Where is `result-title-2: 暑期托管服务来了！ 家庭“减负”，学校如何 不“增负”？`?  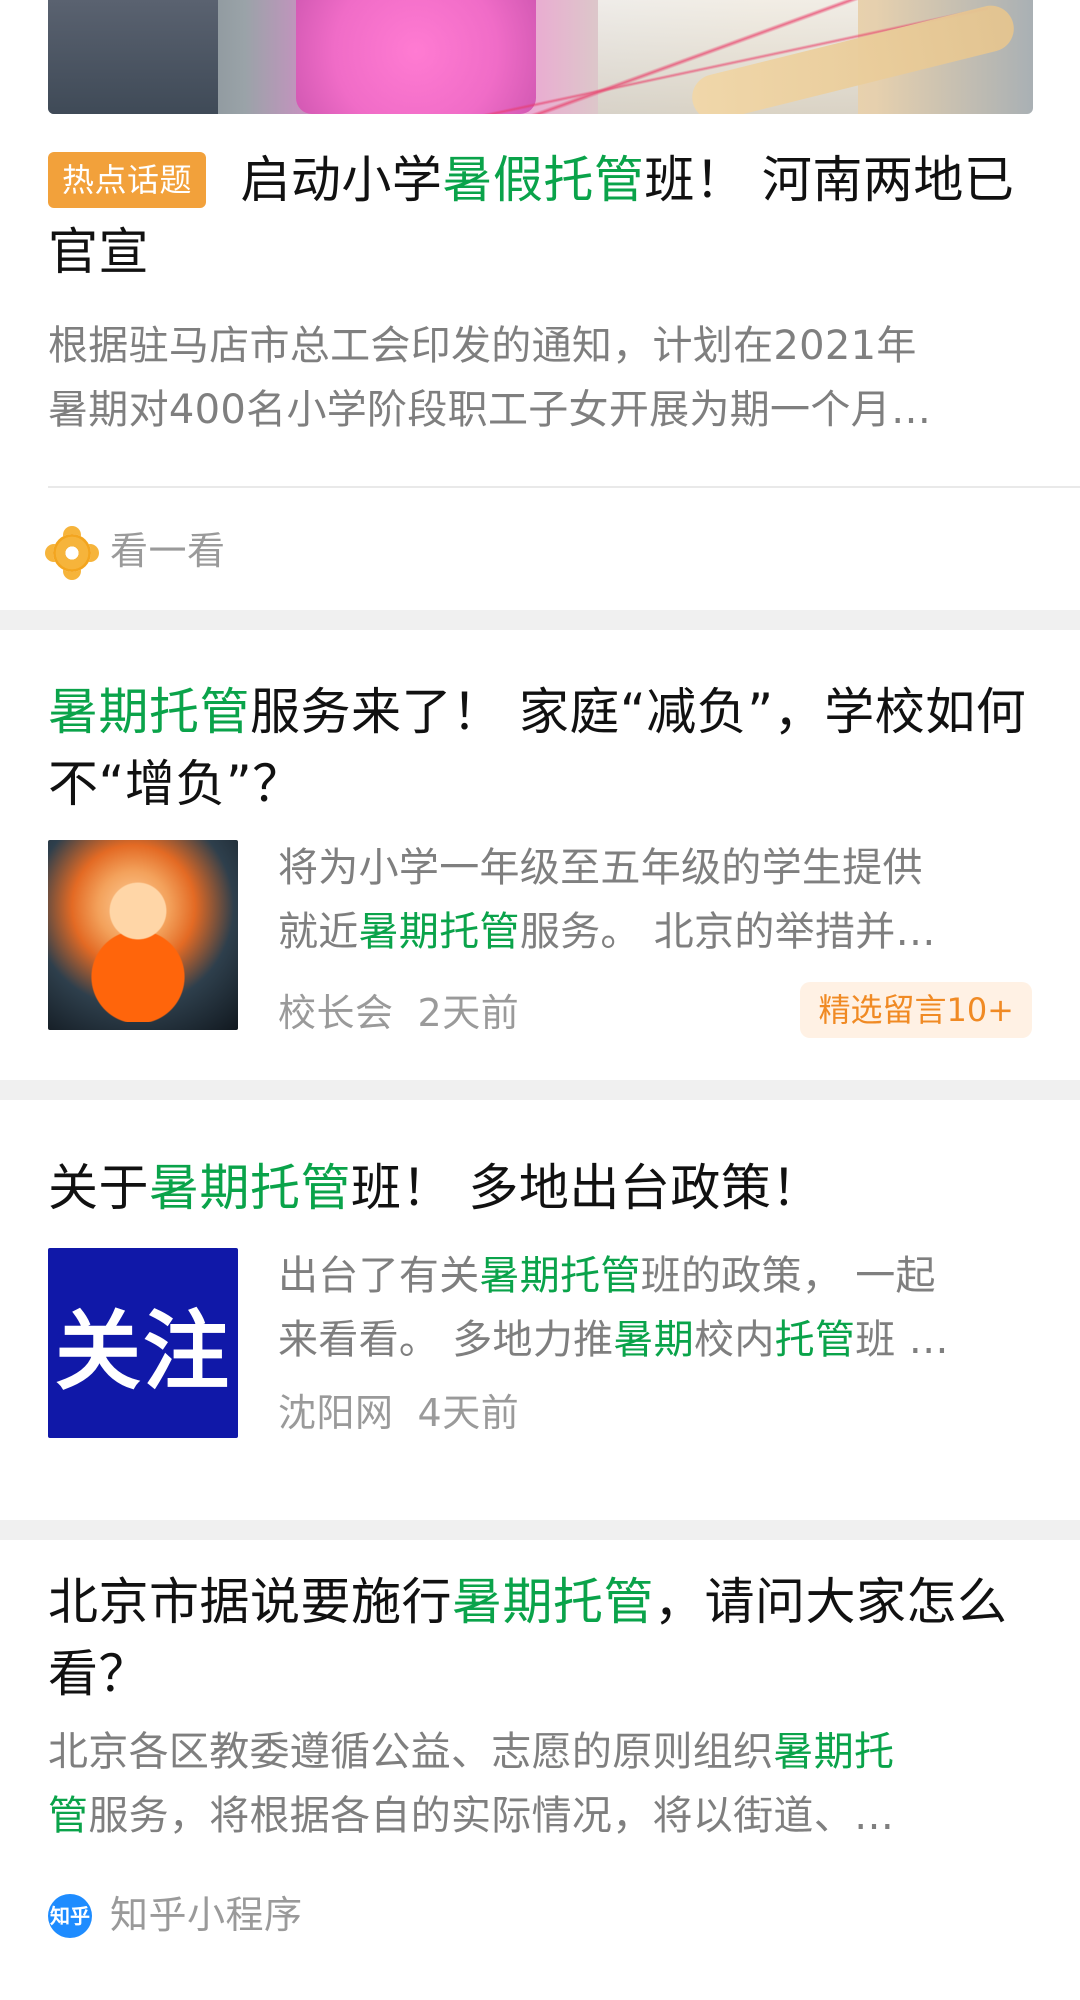 result-title-2: 暑期托管服务来了！ 家庭“减负”，学校如何 不“增负”？ is located at coordinates (538, 748).